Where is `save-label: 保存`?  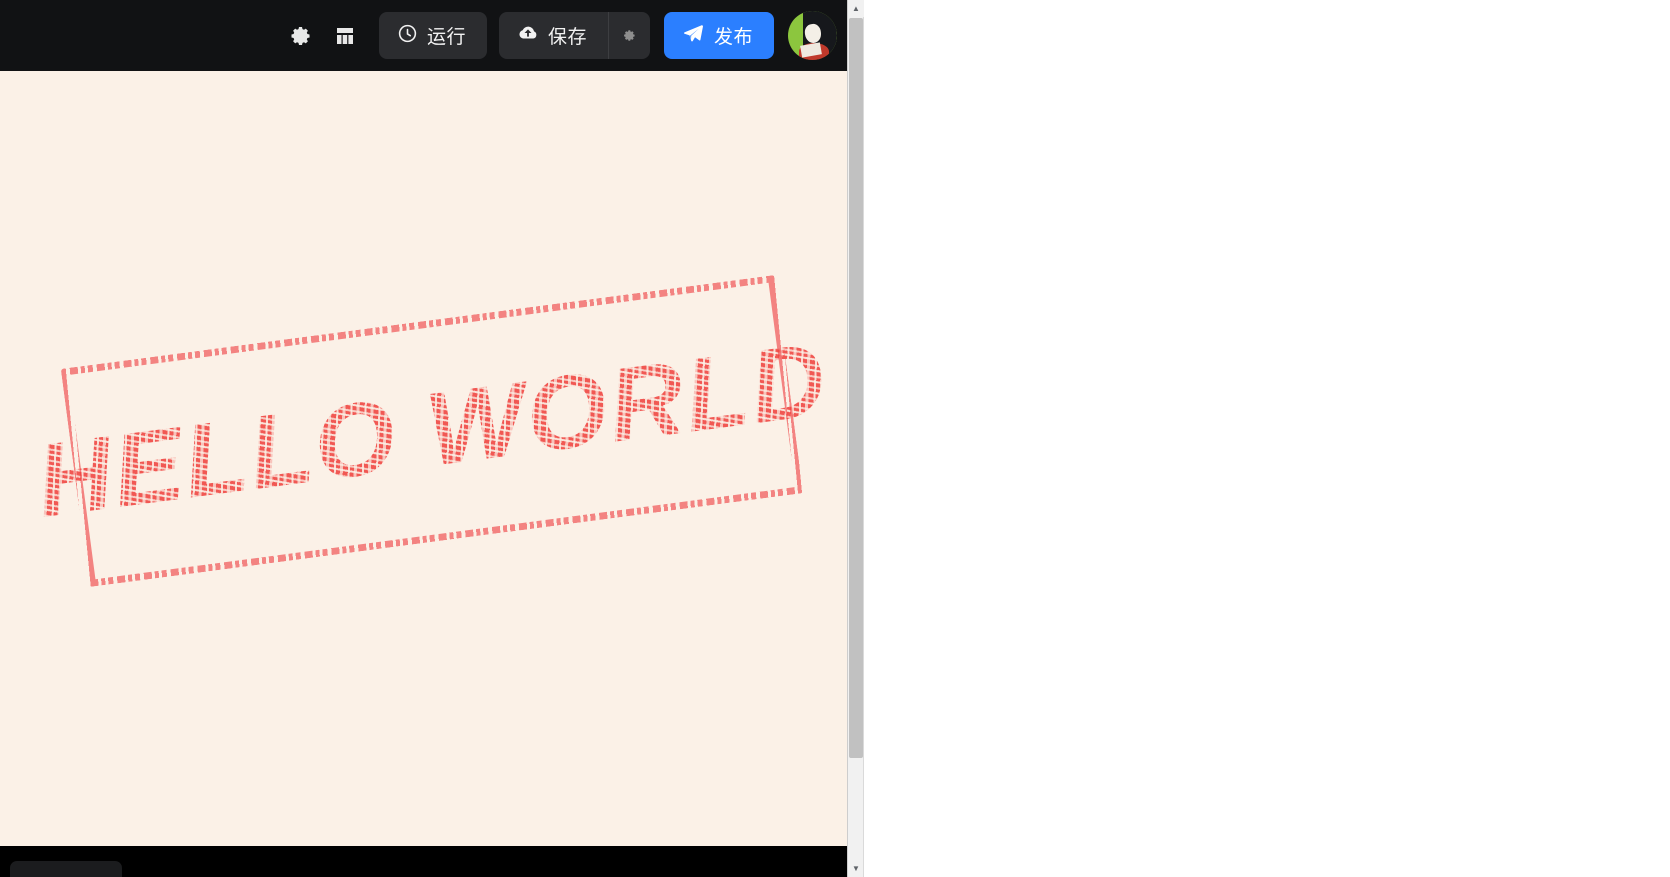
save-label: 保存 is located at coordinates (567, 37).